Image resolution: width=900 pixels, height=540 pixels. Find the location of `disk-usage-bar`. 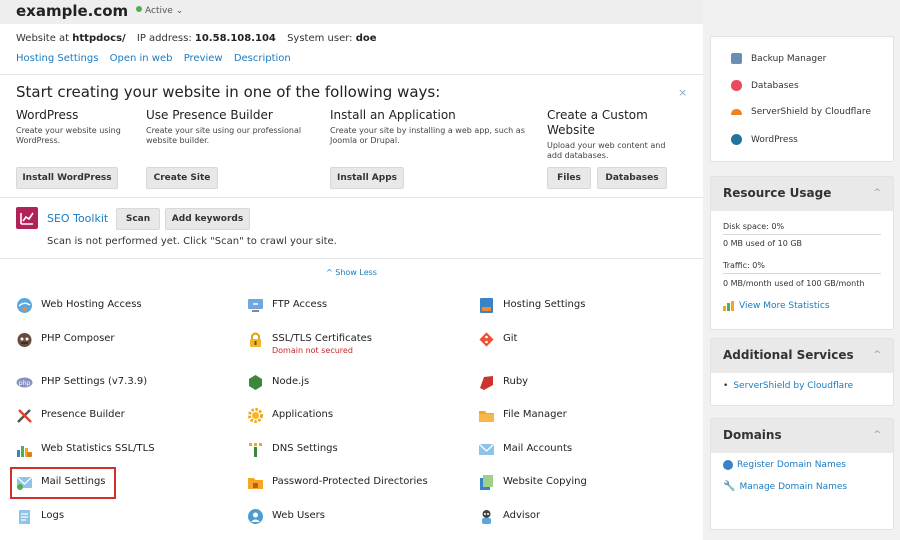

disk-usage-bar is located at coordinates (802, 234).